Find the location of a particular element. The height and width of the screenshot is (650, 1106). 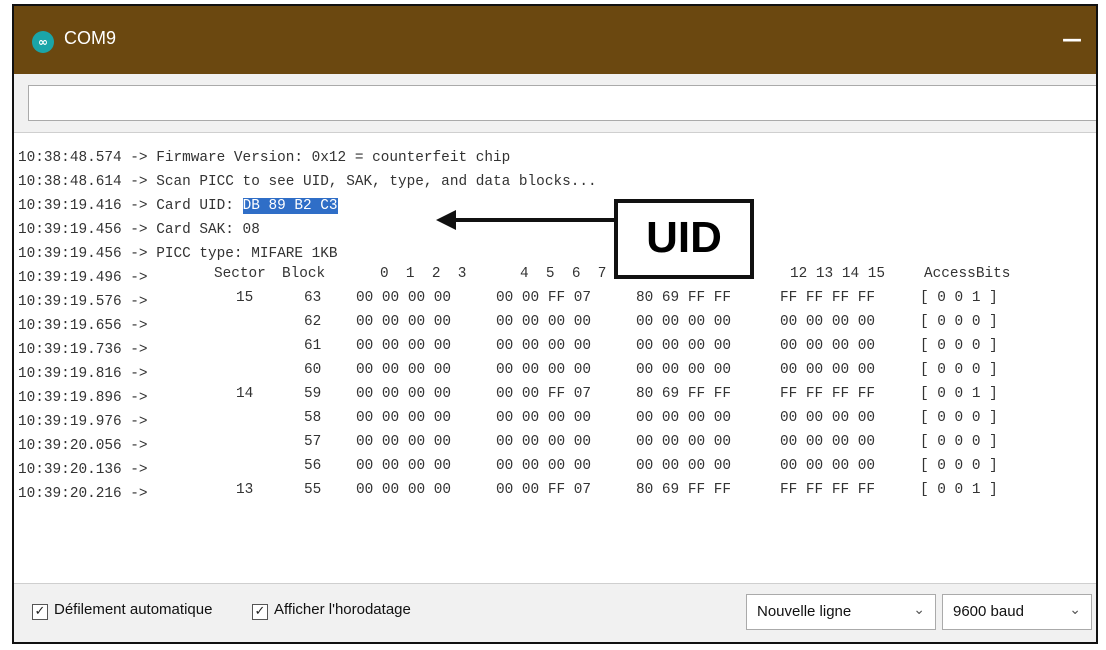

line-ending-select: Nouvelle ligne ⌄ is located at coordinates (841, 612).